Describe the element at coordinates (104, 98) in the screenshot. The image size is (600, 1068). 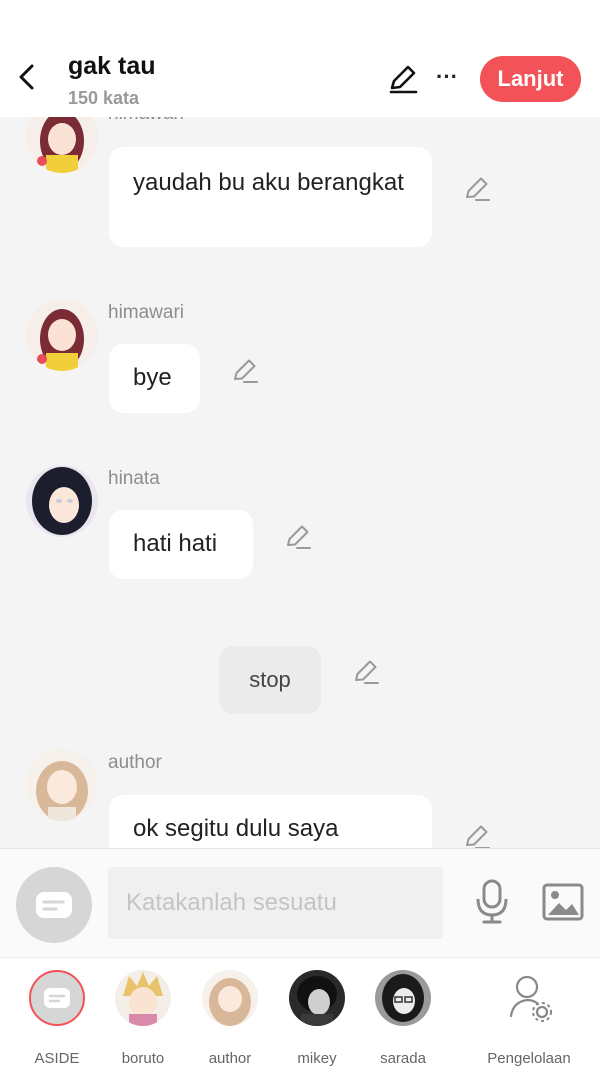
I see `word-count: 150 kata` at that location.